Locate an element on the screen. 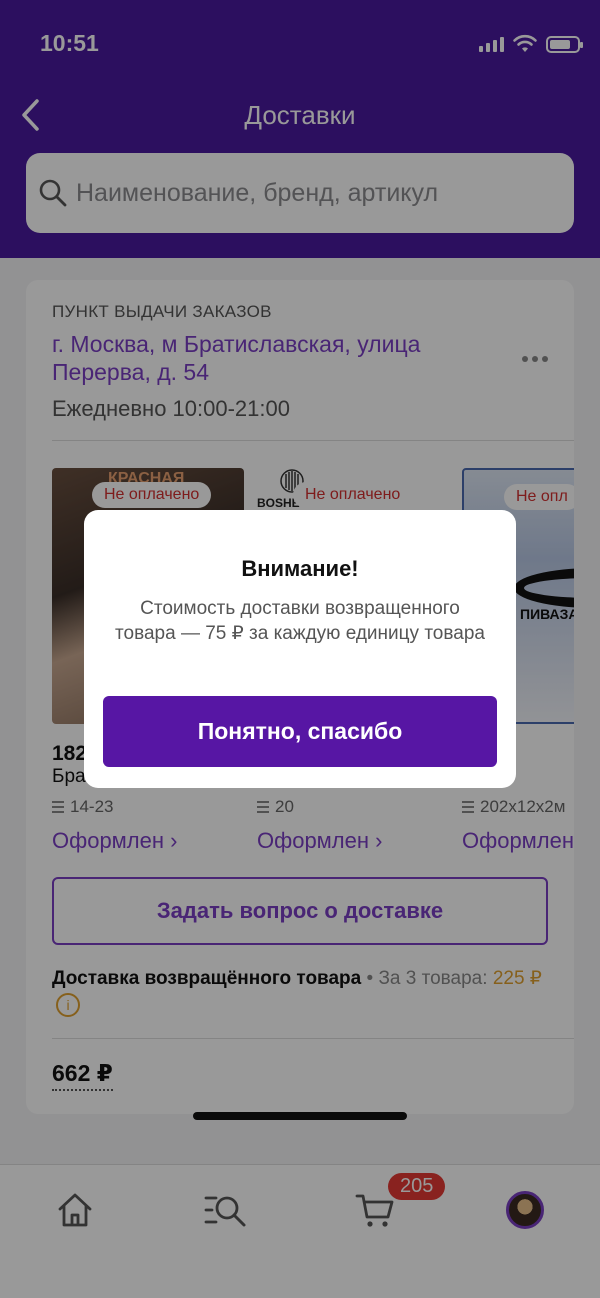  dialog-title: Внимание! is located at coordinates (300, 568).